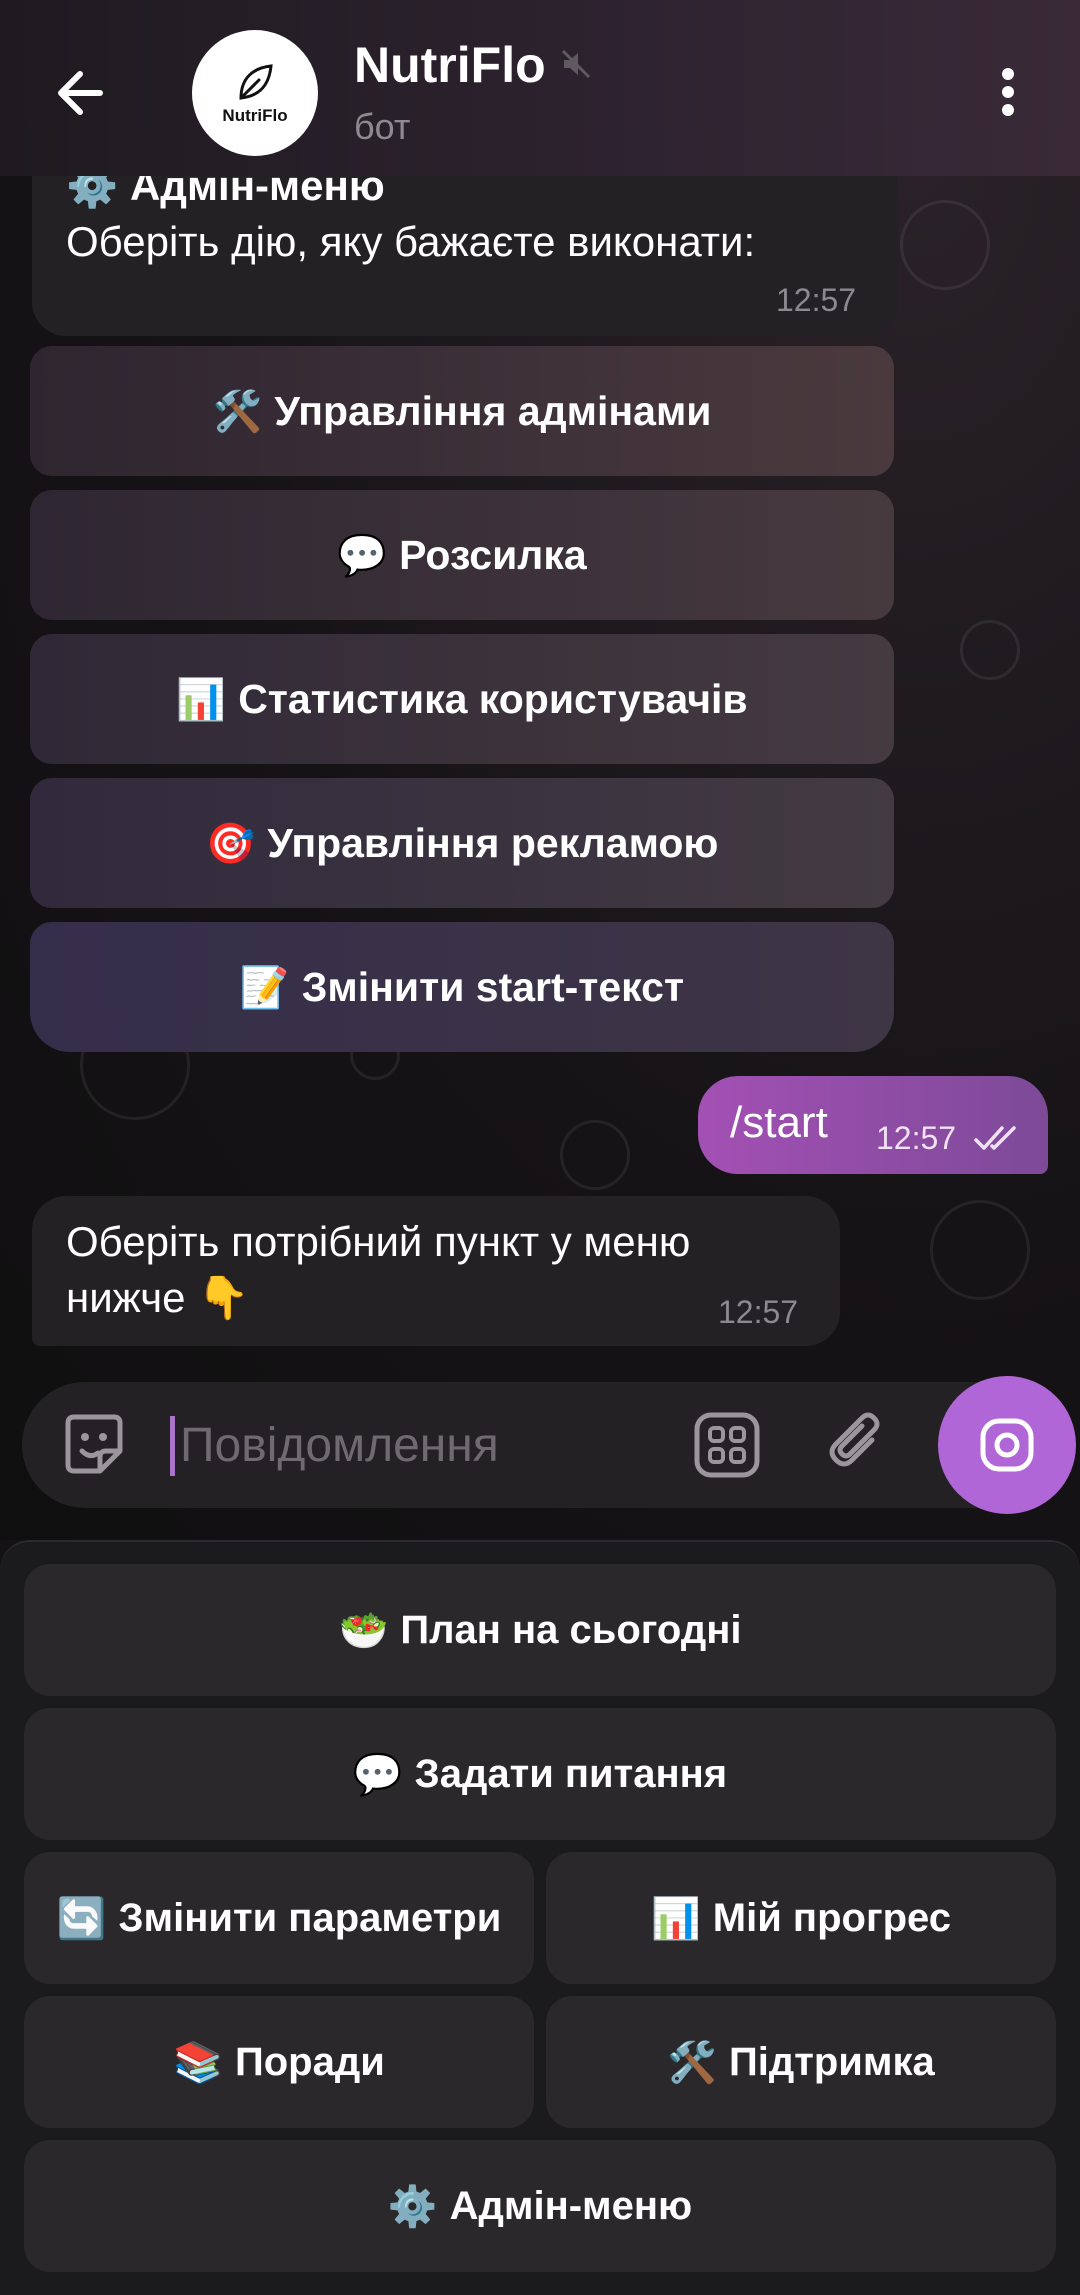  I want to click on keyboard-button-change-params: 🔄 Змінити параметри, so click(279, 1918).